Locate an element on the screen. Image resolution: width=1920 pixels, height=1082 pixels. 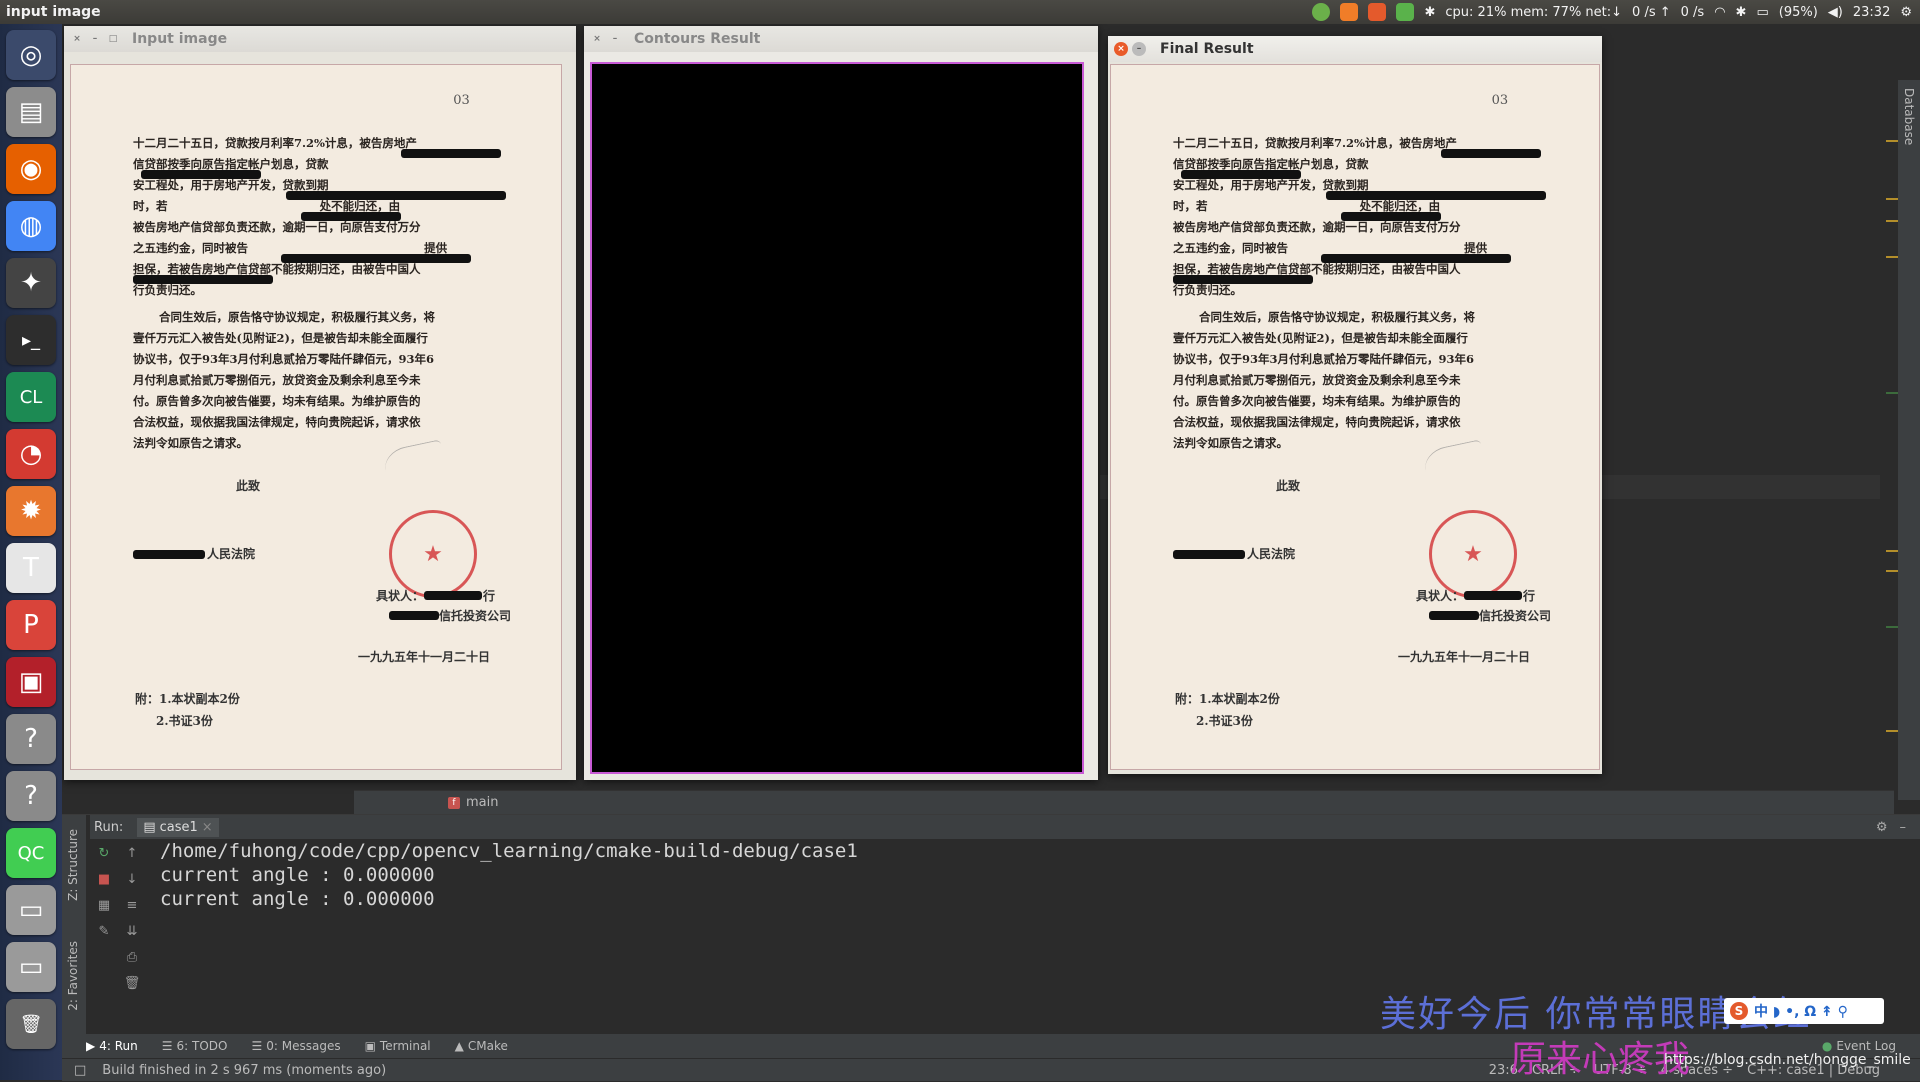
unknown-app-icon-2: ? is located at coordinates (31, 796).